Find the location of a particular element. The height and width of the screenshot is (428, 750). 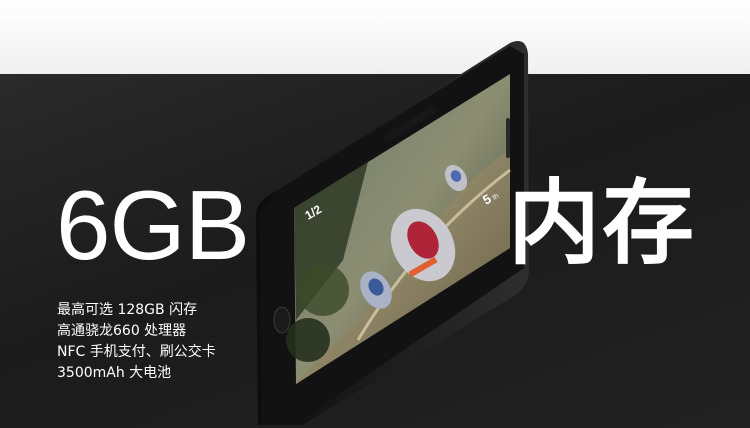

headline-capacity: 6GB is located at coordinates (153, 225).